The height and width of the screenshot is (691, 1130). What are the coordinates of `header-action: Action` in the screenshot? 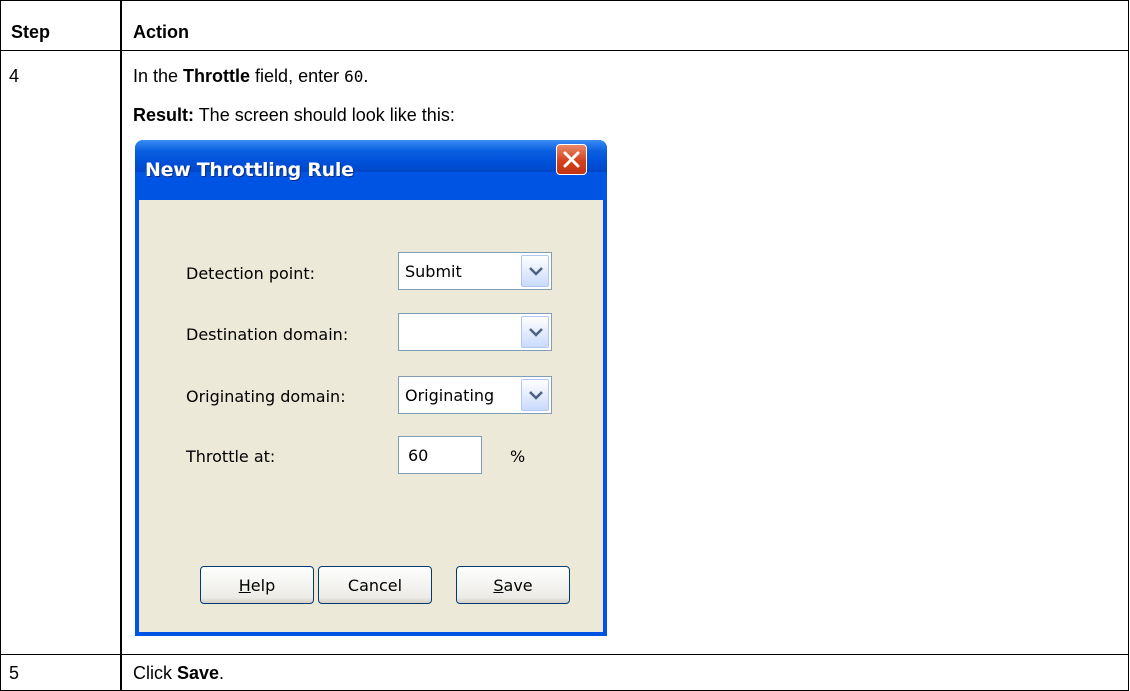 It's located at (161, 32).